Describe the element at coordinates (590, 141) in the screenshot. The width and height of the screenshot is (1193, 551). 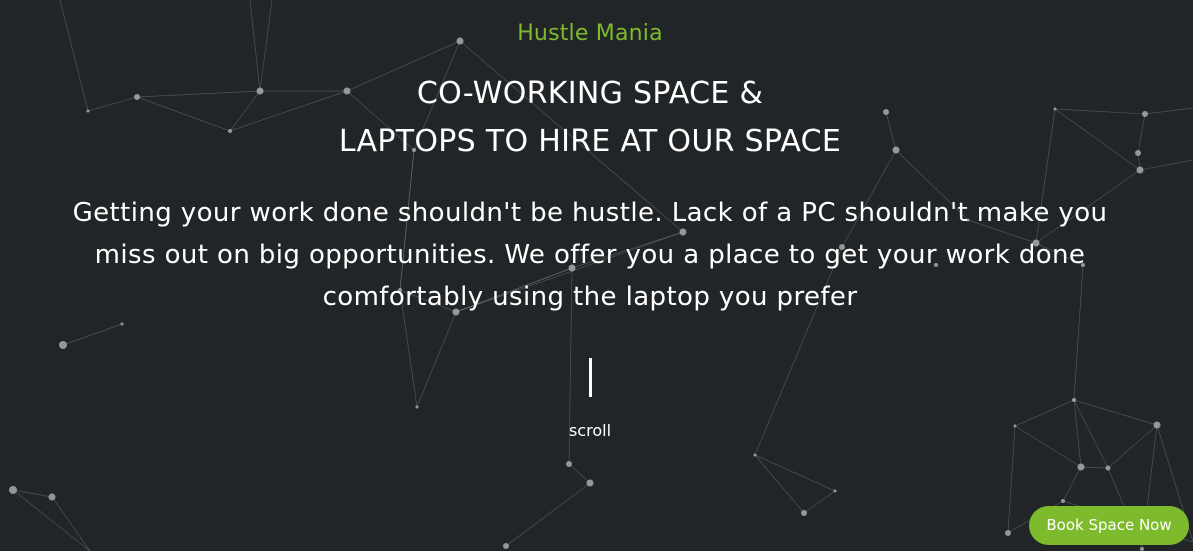
I see `headline-line-2: LAPTOPS TO HIRE AT OUR SPACE` at that location.